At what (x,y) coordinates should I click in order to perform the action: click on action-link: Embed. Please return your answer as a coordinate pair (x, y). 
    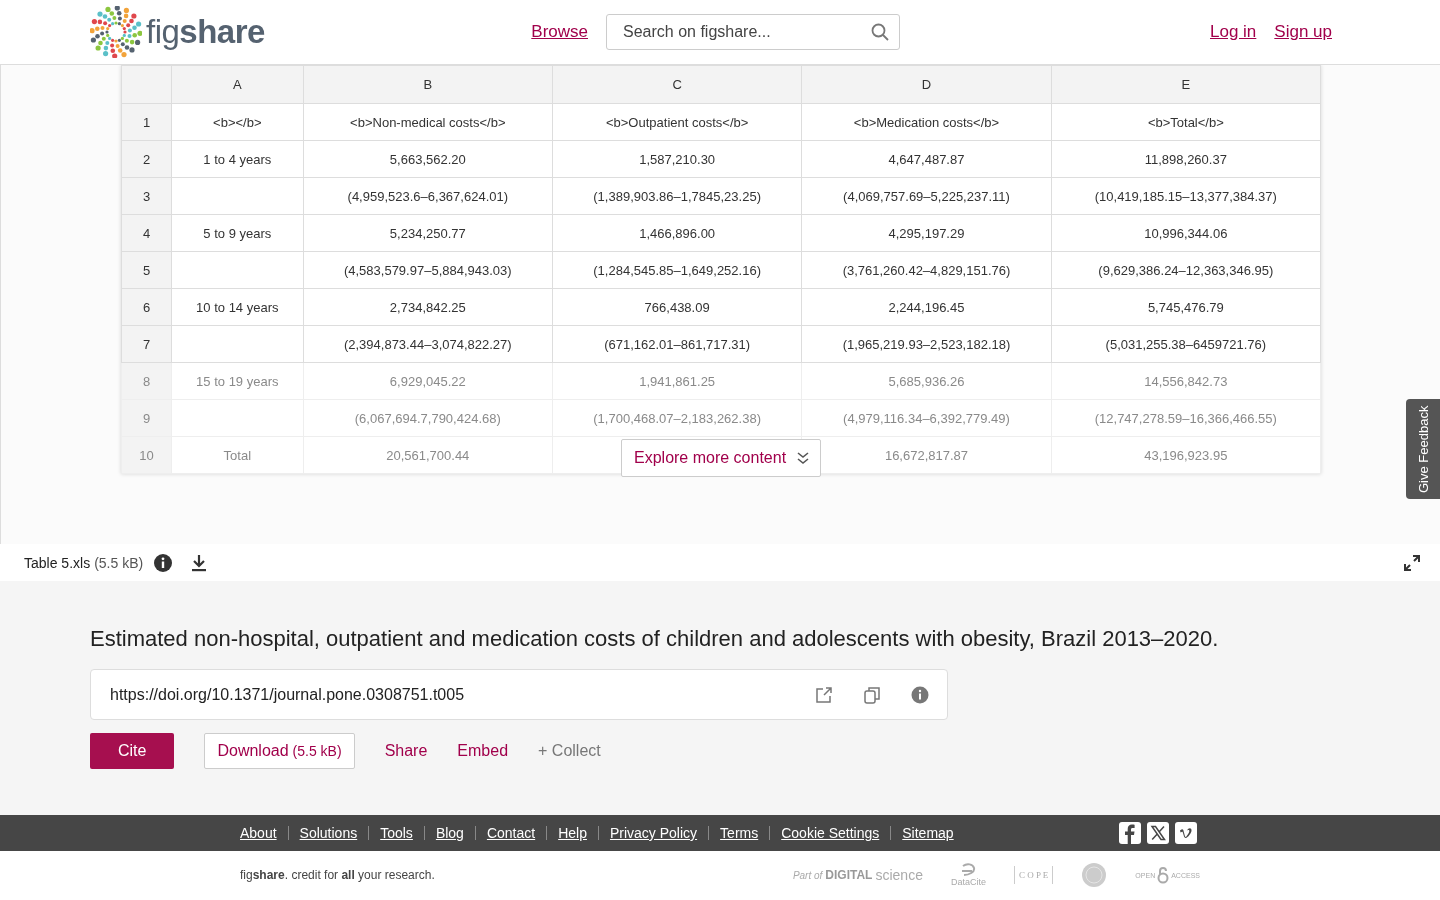
    Looking at the image, I should click on (483, 751).